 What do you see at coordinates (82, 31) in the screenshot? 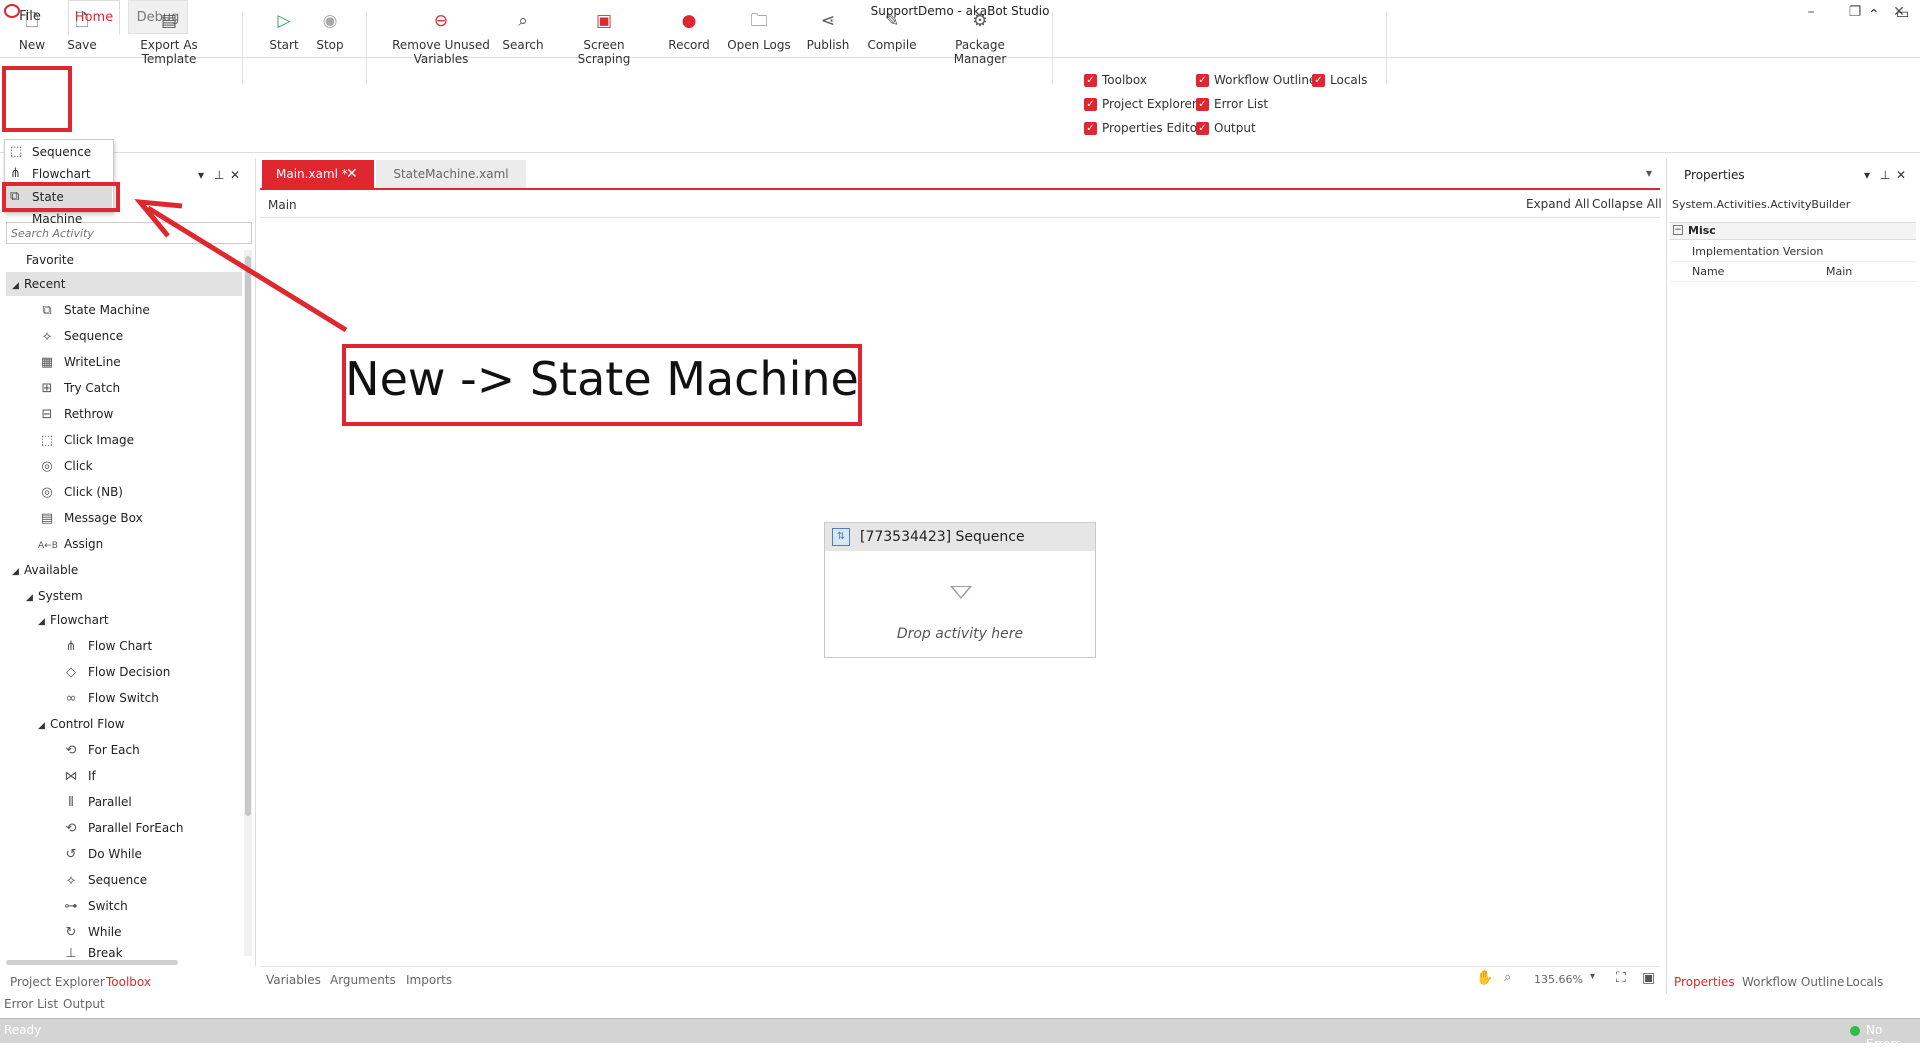
I see `save-button: 🗋 Save` at bounding box center [82, 31].